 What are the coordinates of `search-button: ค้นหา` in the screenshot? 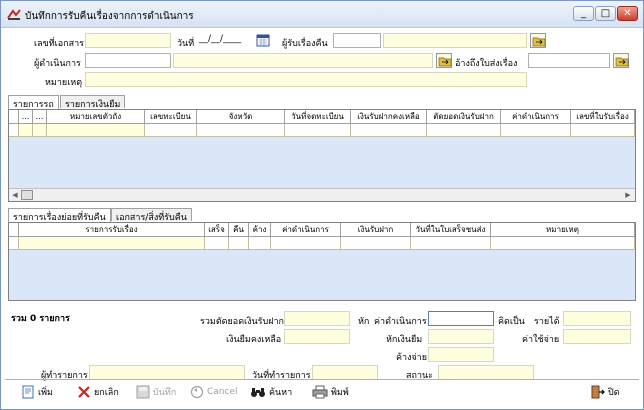 It's located at (271, 392).